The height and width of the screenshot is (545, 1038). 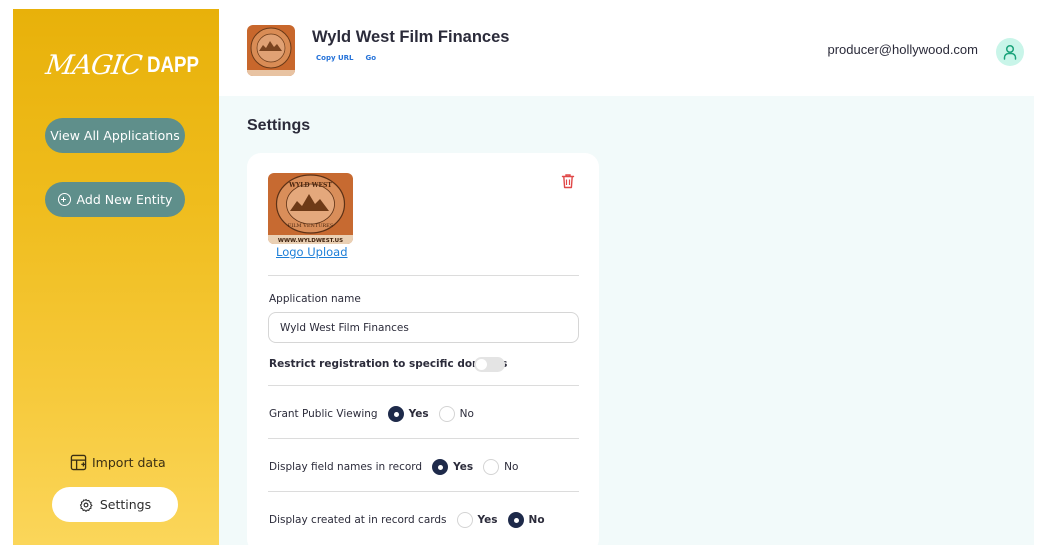 What do you see at coordinates (271, 50) in the screenshot?
I see `application-logo-thumbnail` at bounding box center [271, 50].